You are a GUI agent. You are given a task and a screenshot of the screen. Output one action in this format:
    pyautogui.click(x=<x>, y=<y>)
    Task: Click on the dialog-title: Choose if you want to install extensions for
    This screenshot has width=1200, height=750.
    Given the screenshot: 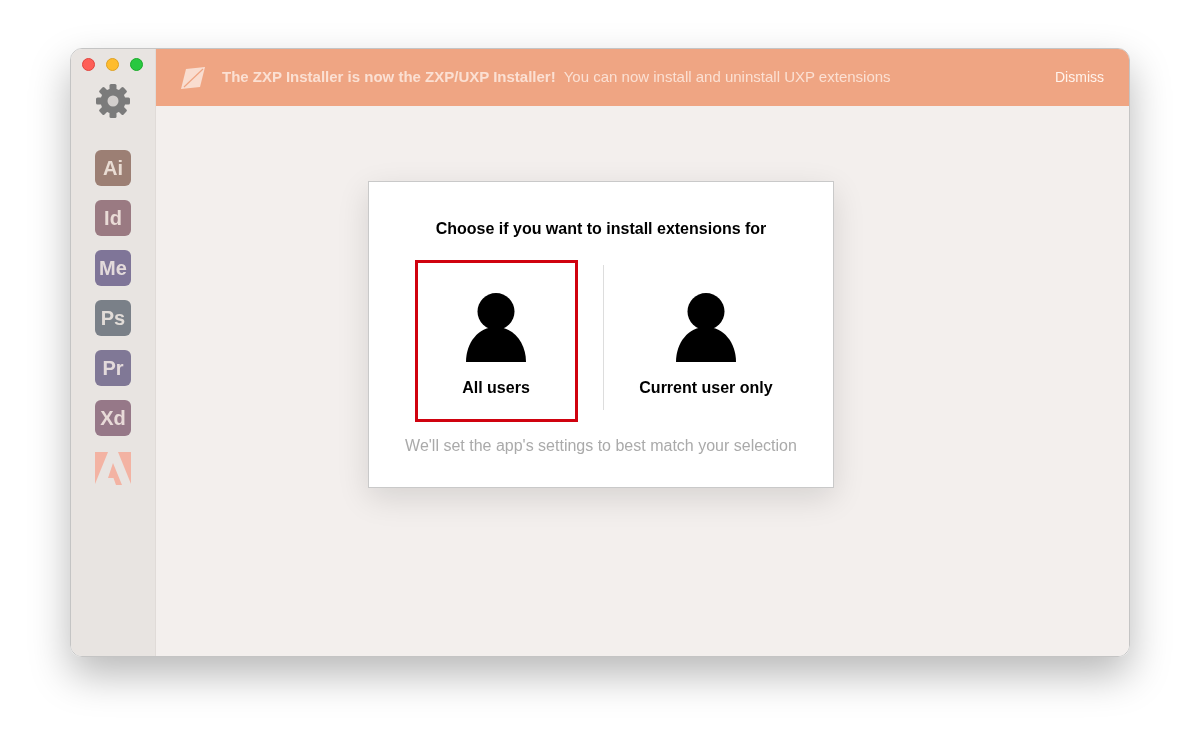 What is the action you would take?
    pyautogui.click(x=601, y=229)
    